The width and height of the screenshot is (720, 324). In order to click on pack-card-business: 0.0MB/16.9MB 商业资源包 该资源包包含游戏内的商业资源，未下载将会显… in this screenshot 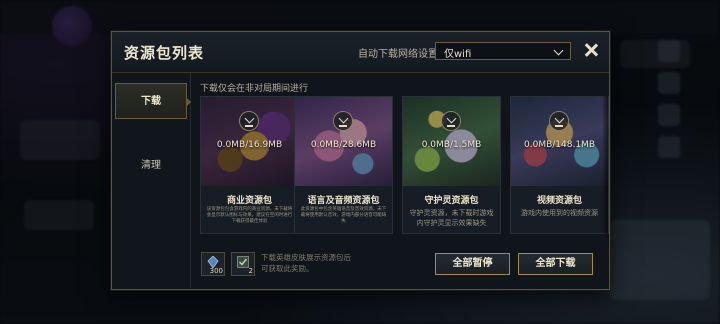, I will do `click(249, 165)`.